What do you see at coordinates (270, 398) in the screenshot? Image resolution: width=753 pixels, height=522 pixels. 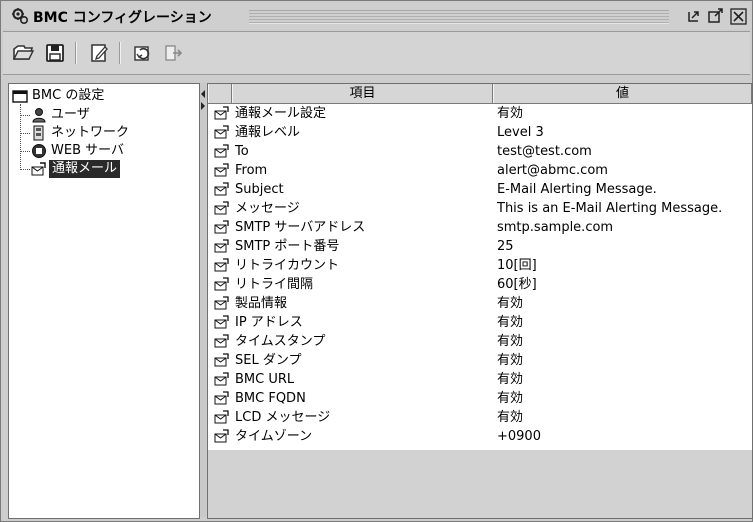 I see `cell-item: BMC FQDN` at bounding box center [270, 398].